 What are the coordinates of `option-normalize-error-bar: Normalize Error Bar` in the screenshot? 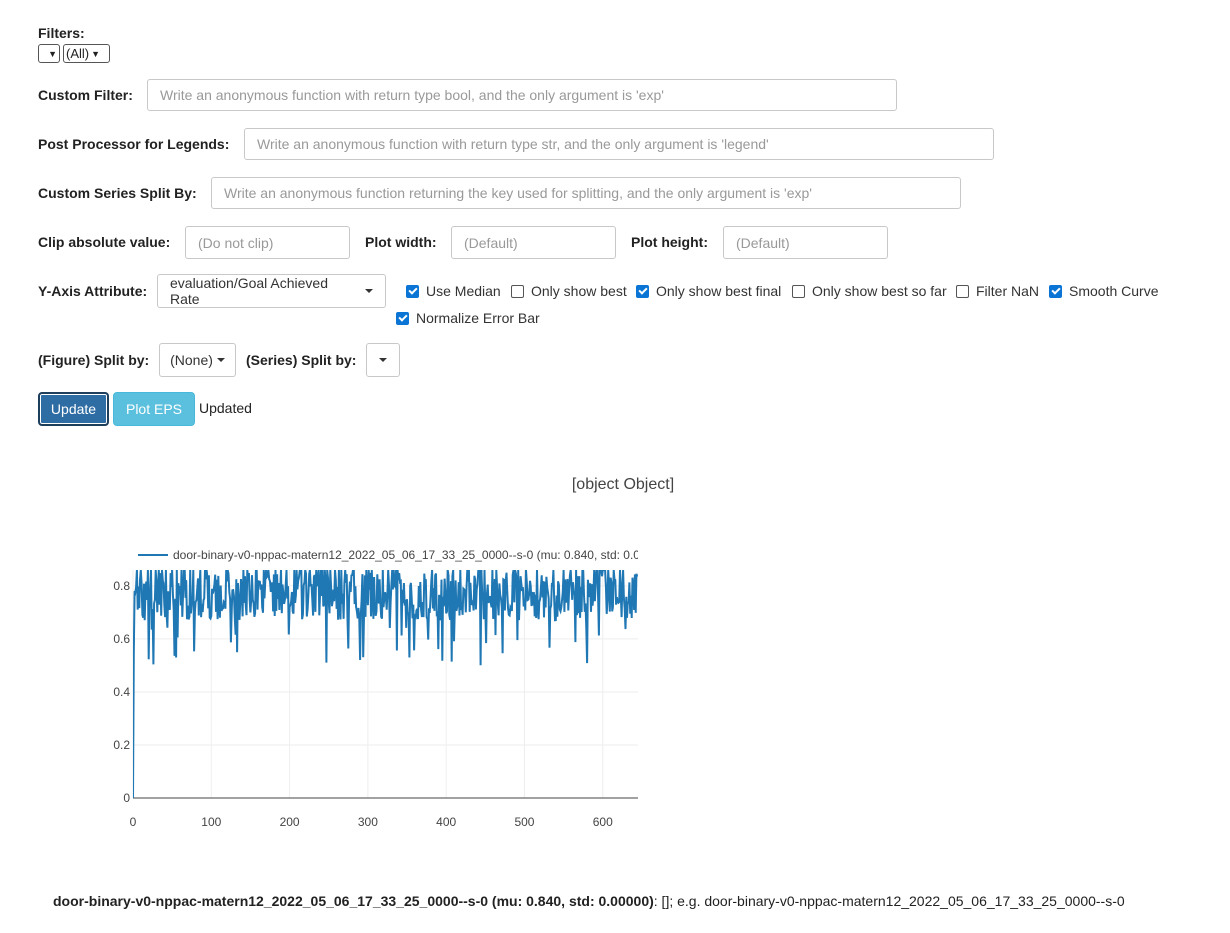 It's located at (468, 318).